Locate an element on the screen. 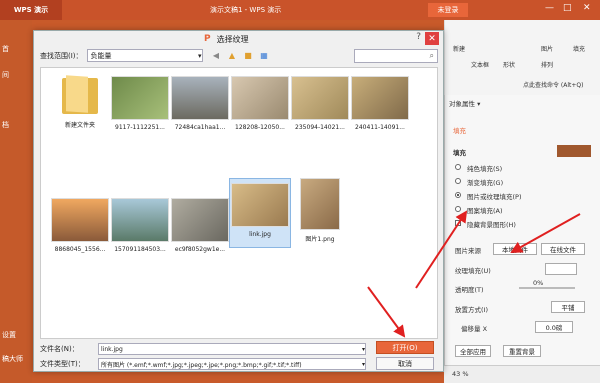 The image size is (600, 383). left-item-4: 稿大师 is located at coordinates (12, 359).